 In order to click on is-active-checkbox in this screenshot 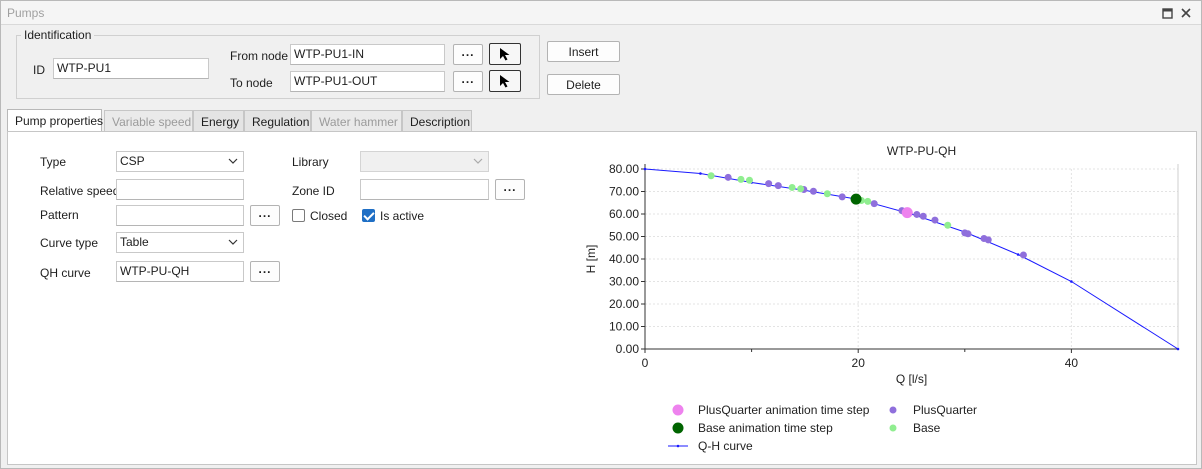, I will do `click(368, 215)`.